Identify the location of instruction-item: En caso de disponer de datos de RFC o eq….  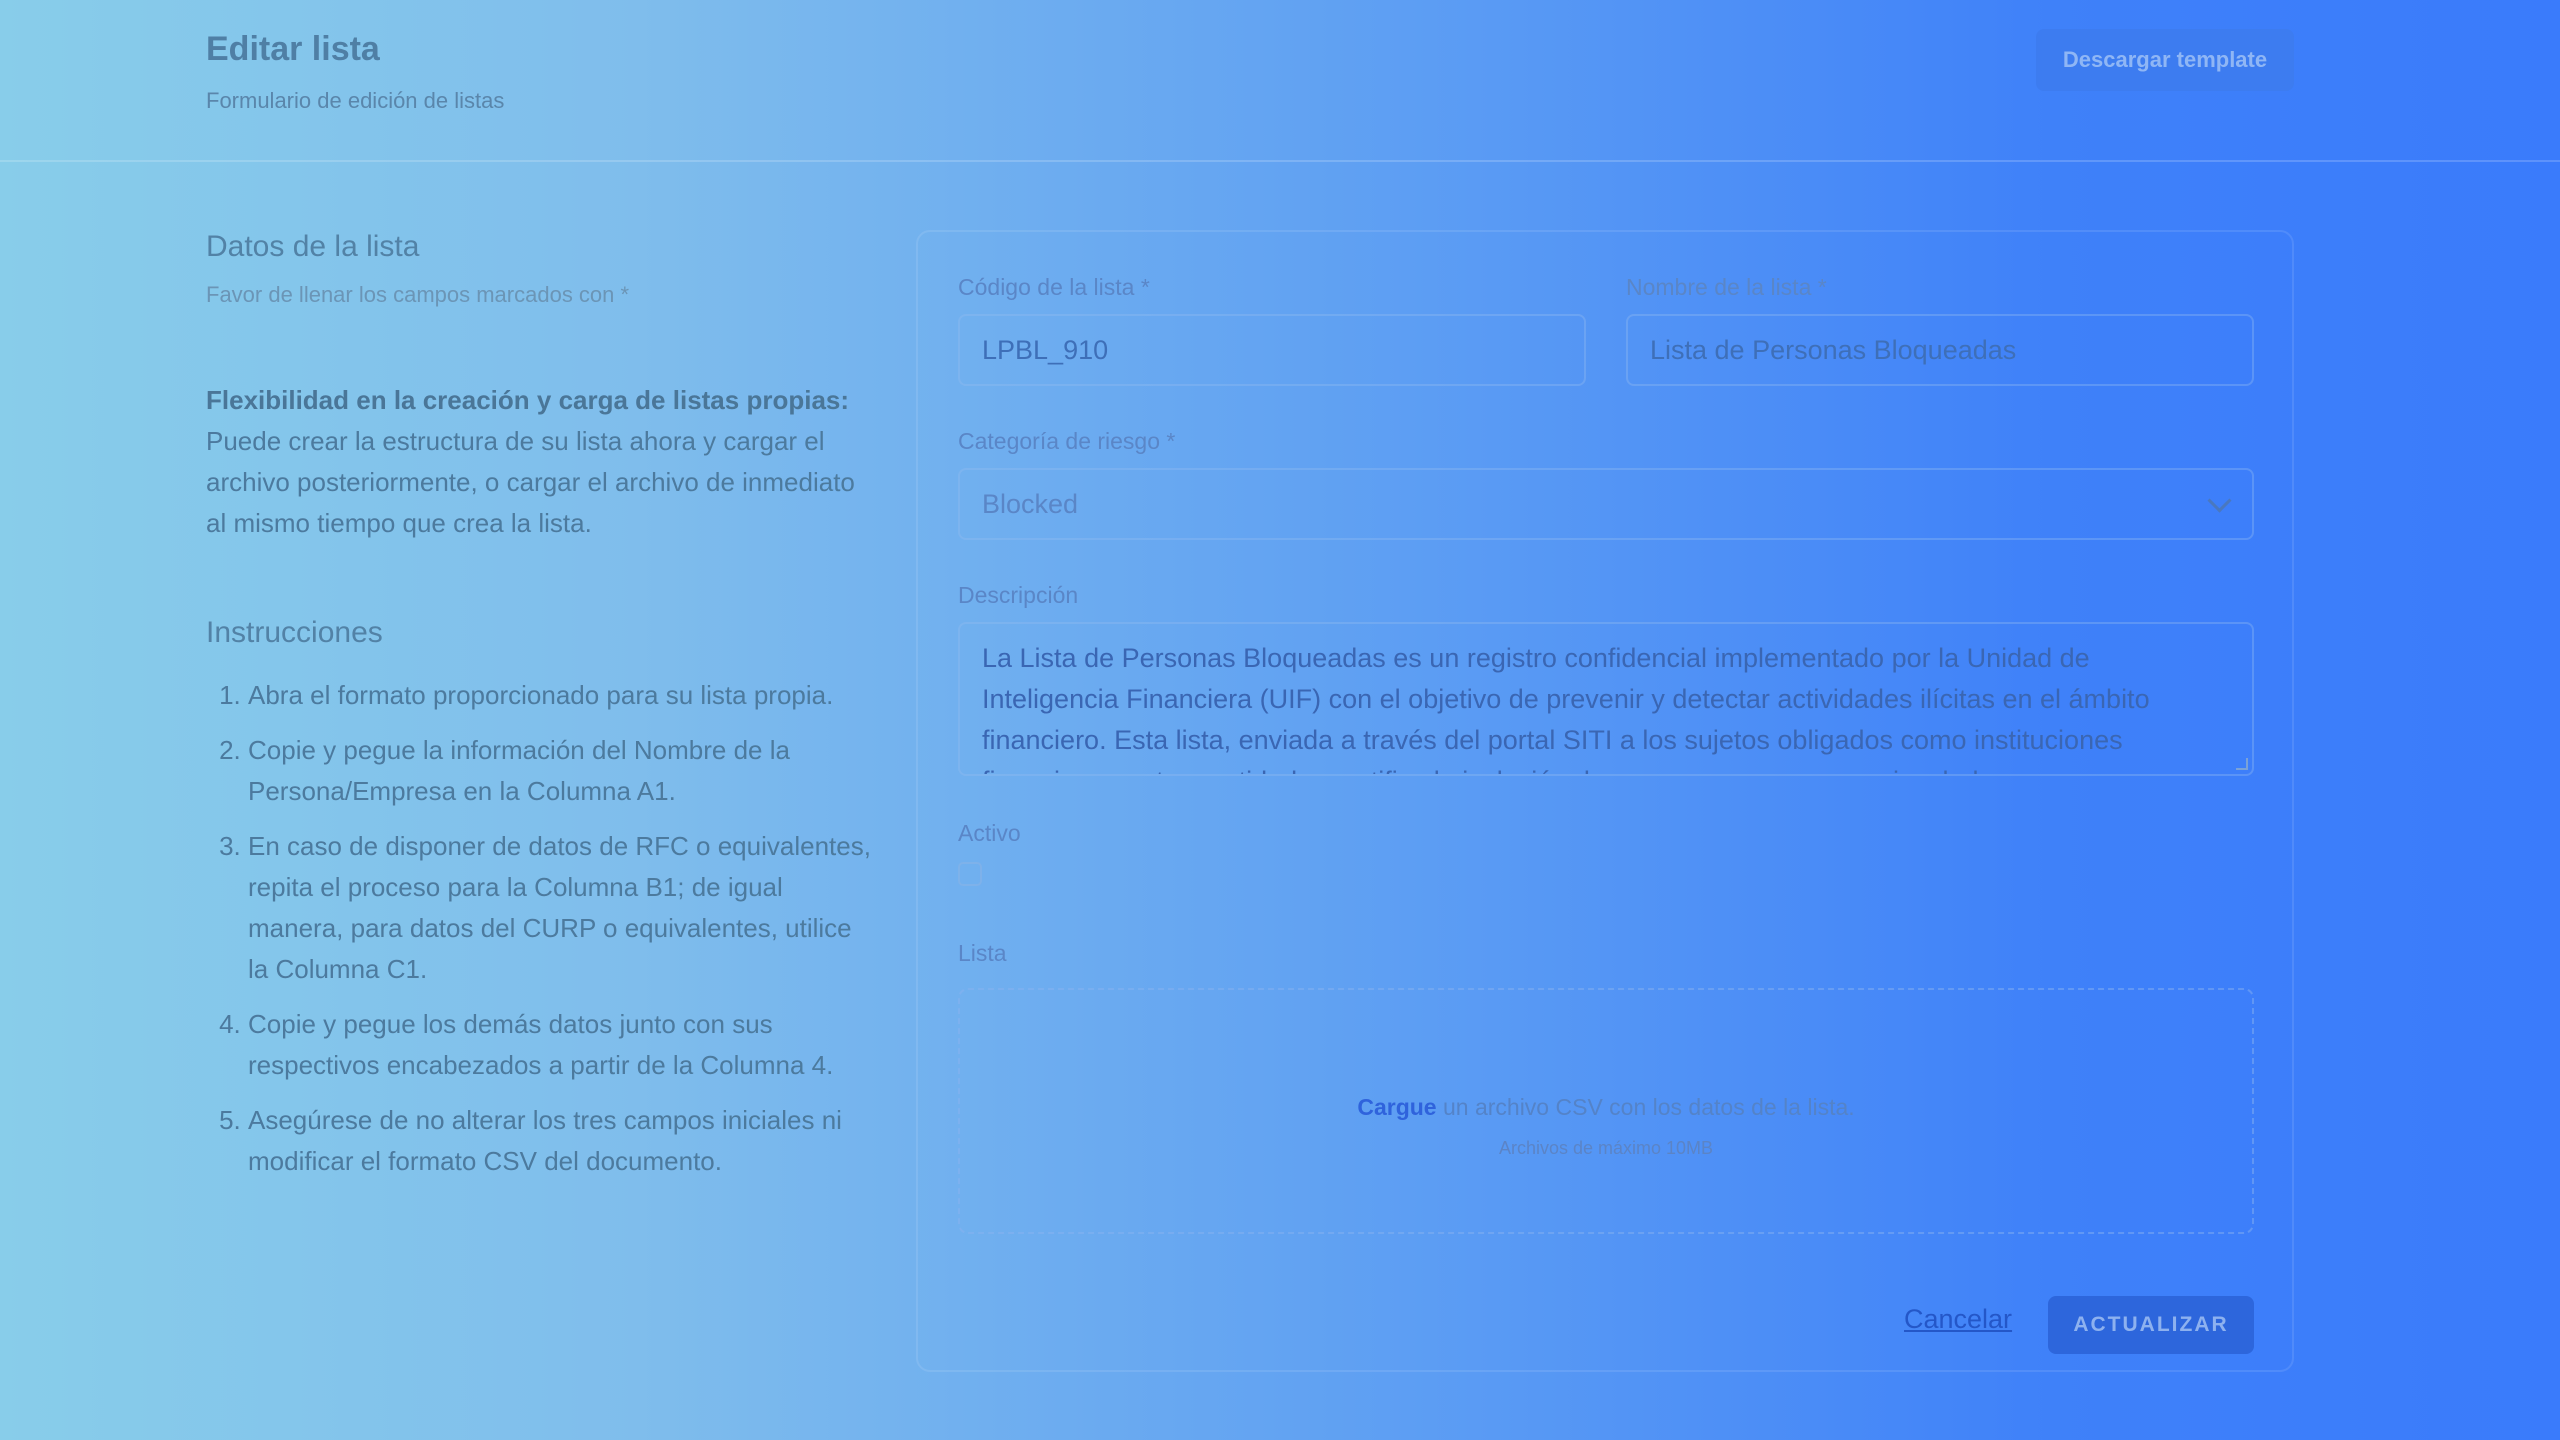
(562, 908).